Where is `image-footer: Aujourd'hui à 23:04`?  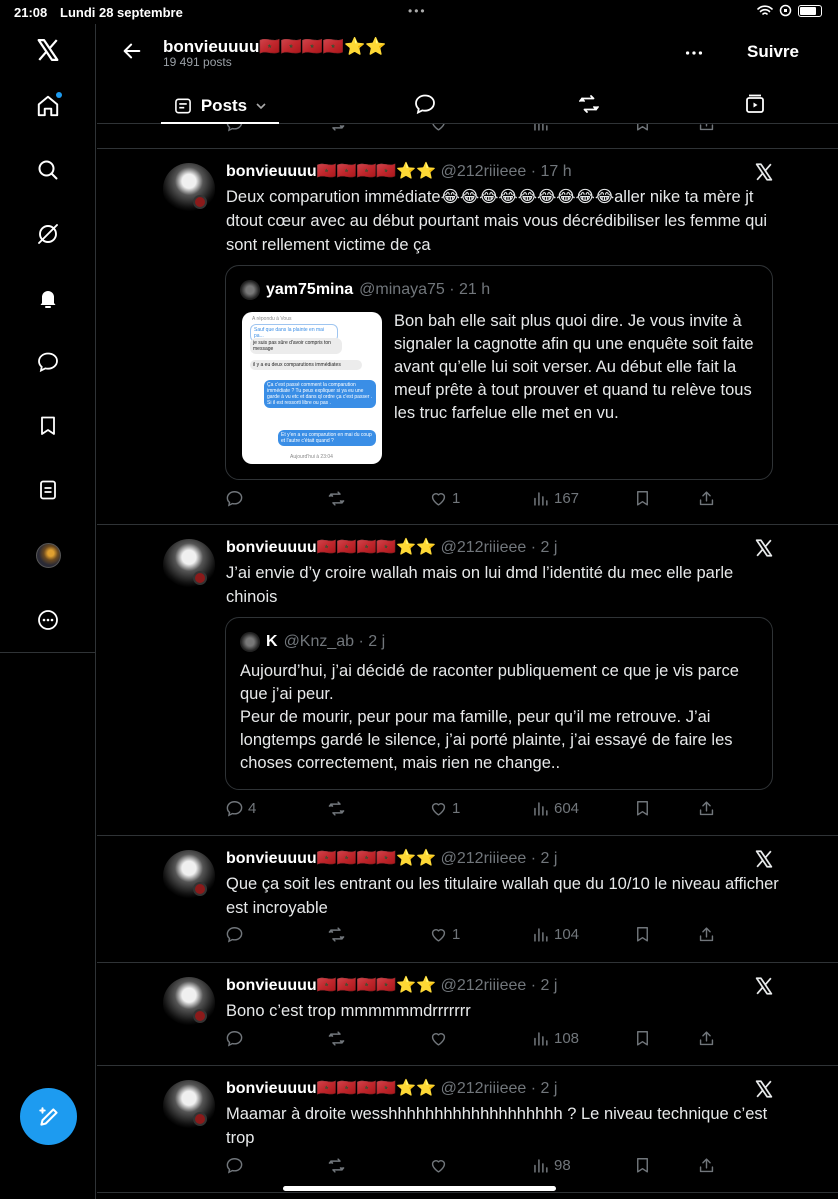 image-footer: Aujourd'hui à 23:04 is located at coordinates (311, 457).